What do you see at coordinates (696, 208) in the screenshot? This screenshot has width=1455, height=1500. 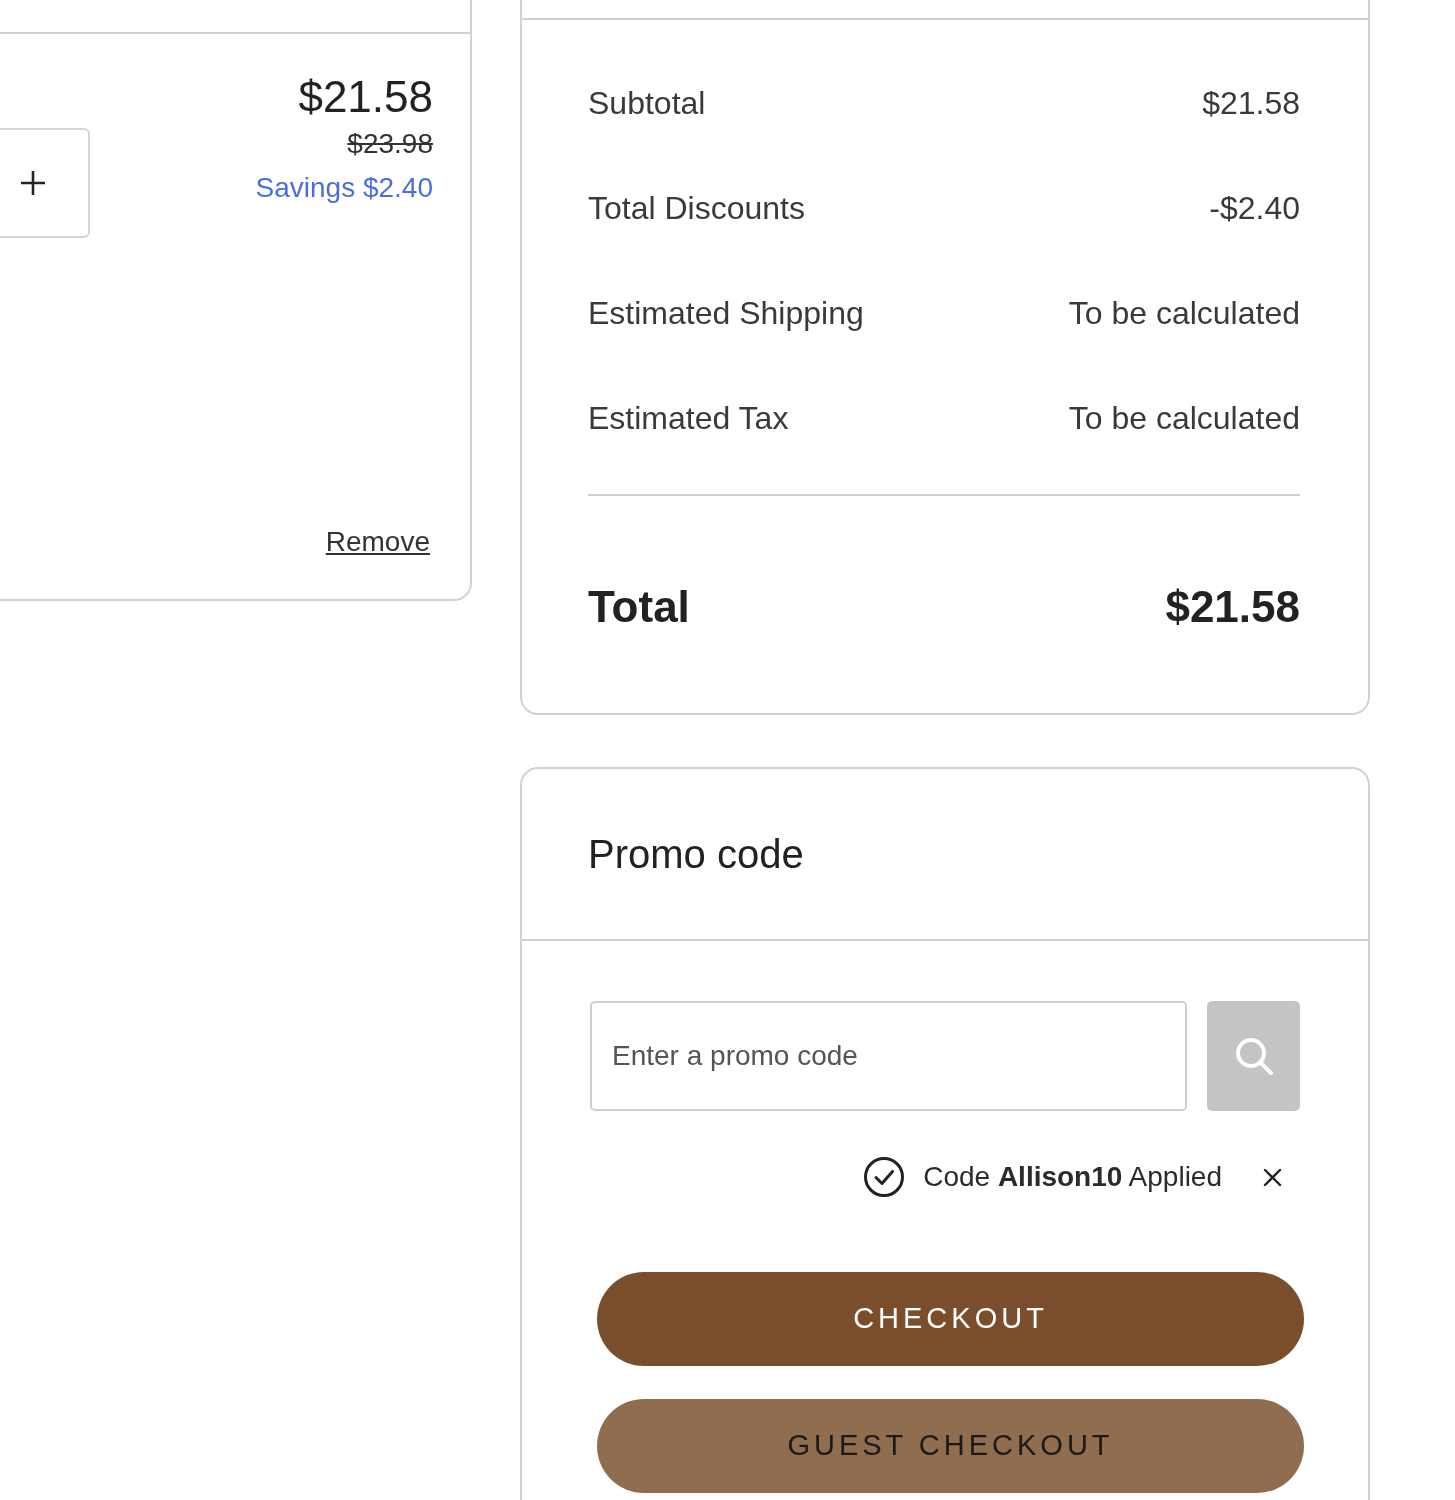 I see `summary-label: Total Discounts` at bounding box center [696, 208].